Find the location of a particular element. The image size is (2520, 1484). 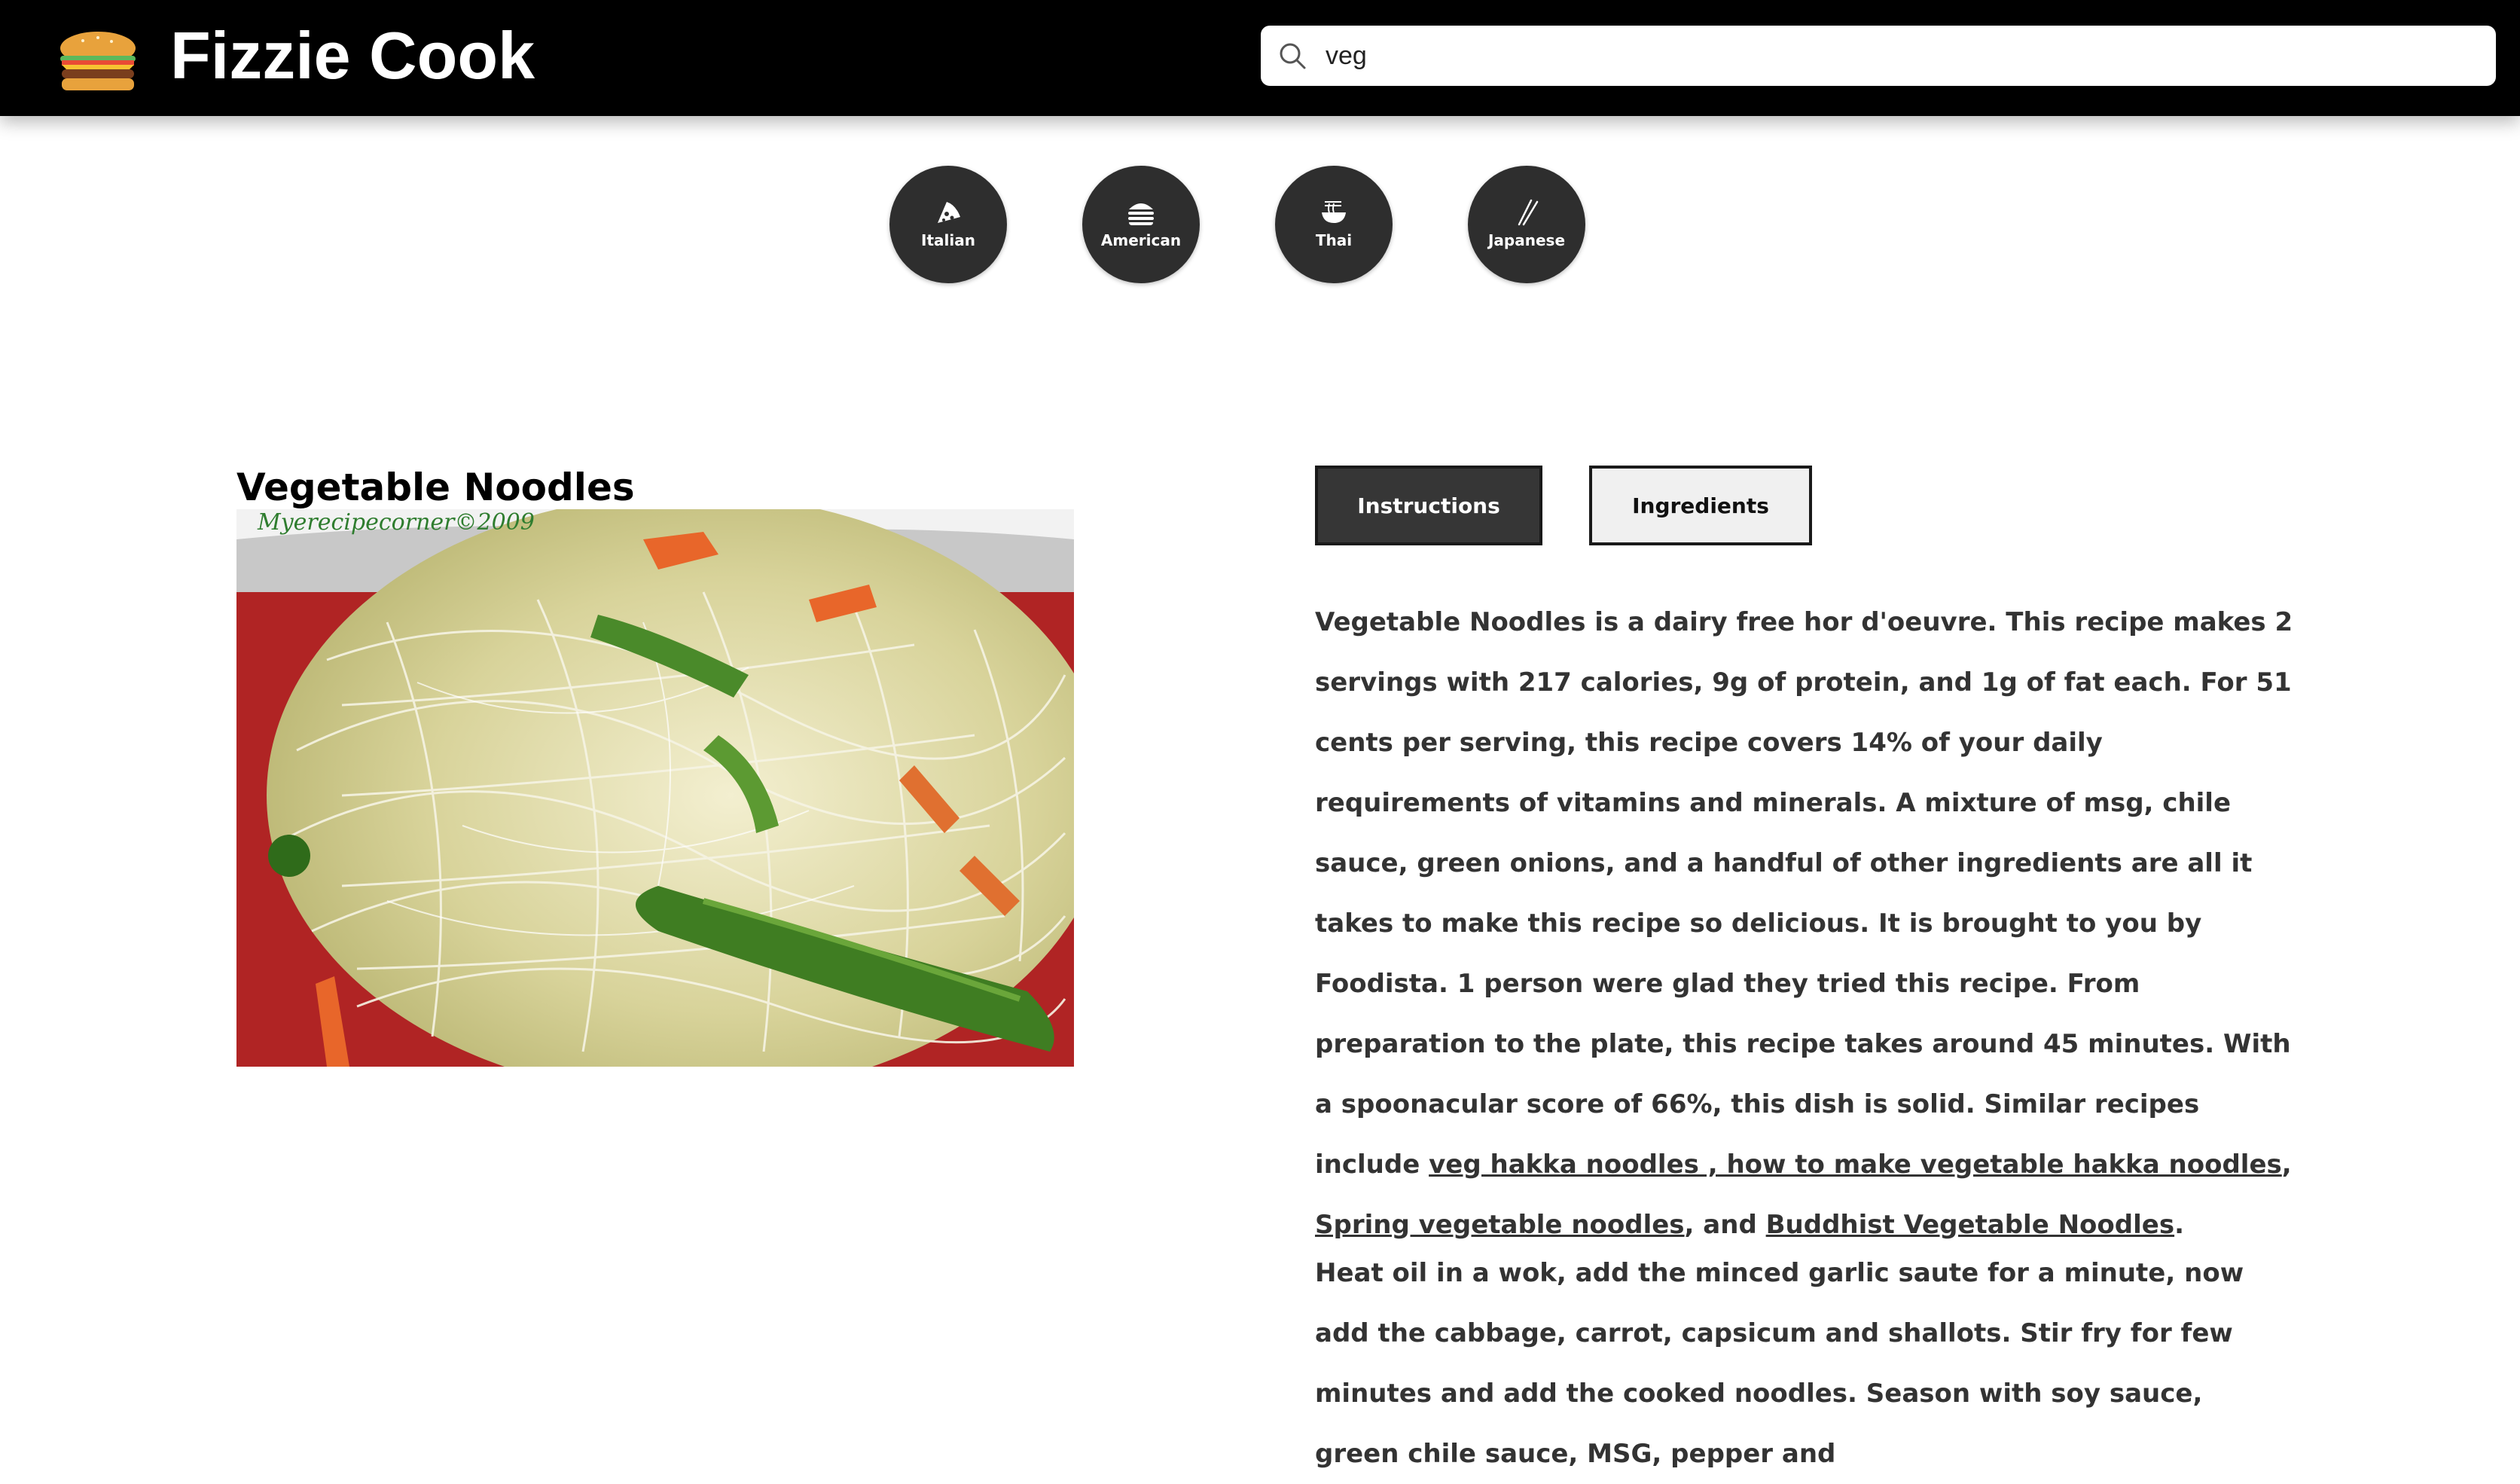

category-japanese-button: Japanese is located at coordinates (1526, 224).